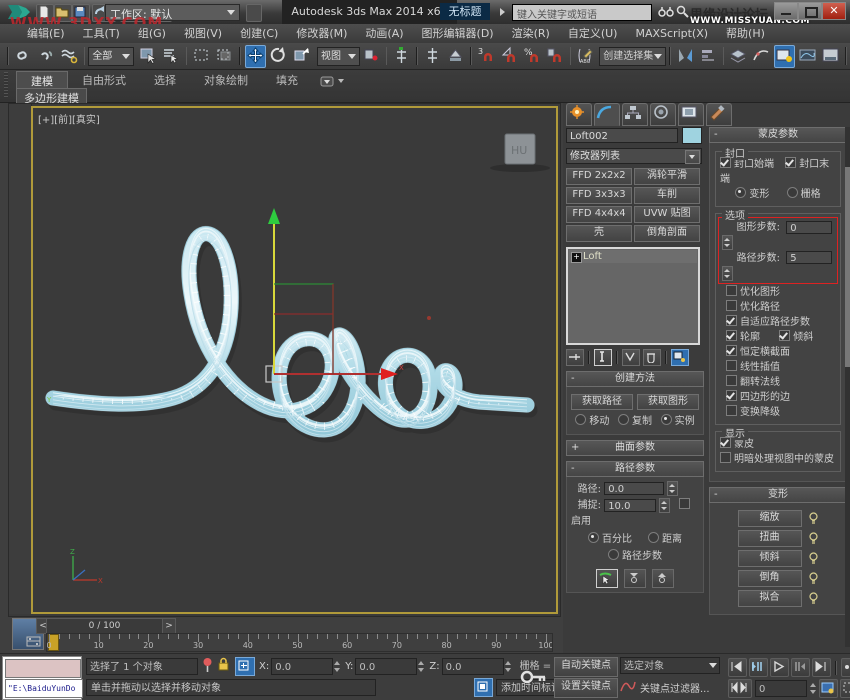  What do you see at coordinates (791, 162) in the screenshot?
I see `cap-end-checkbox` at bounding box center [791, 162].